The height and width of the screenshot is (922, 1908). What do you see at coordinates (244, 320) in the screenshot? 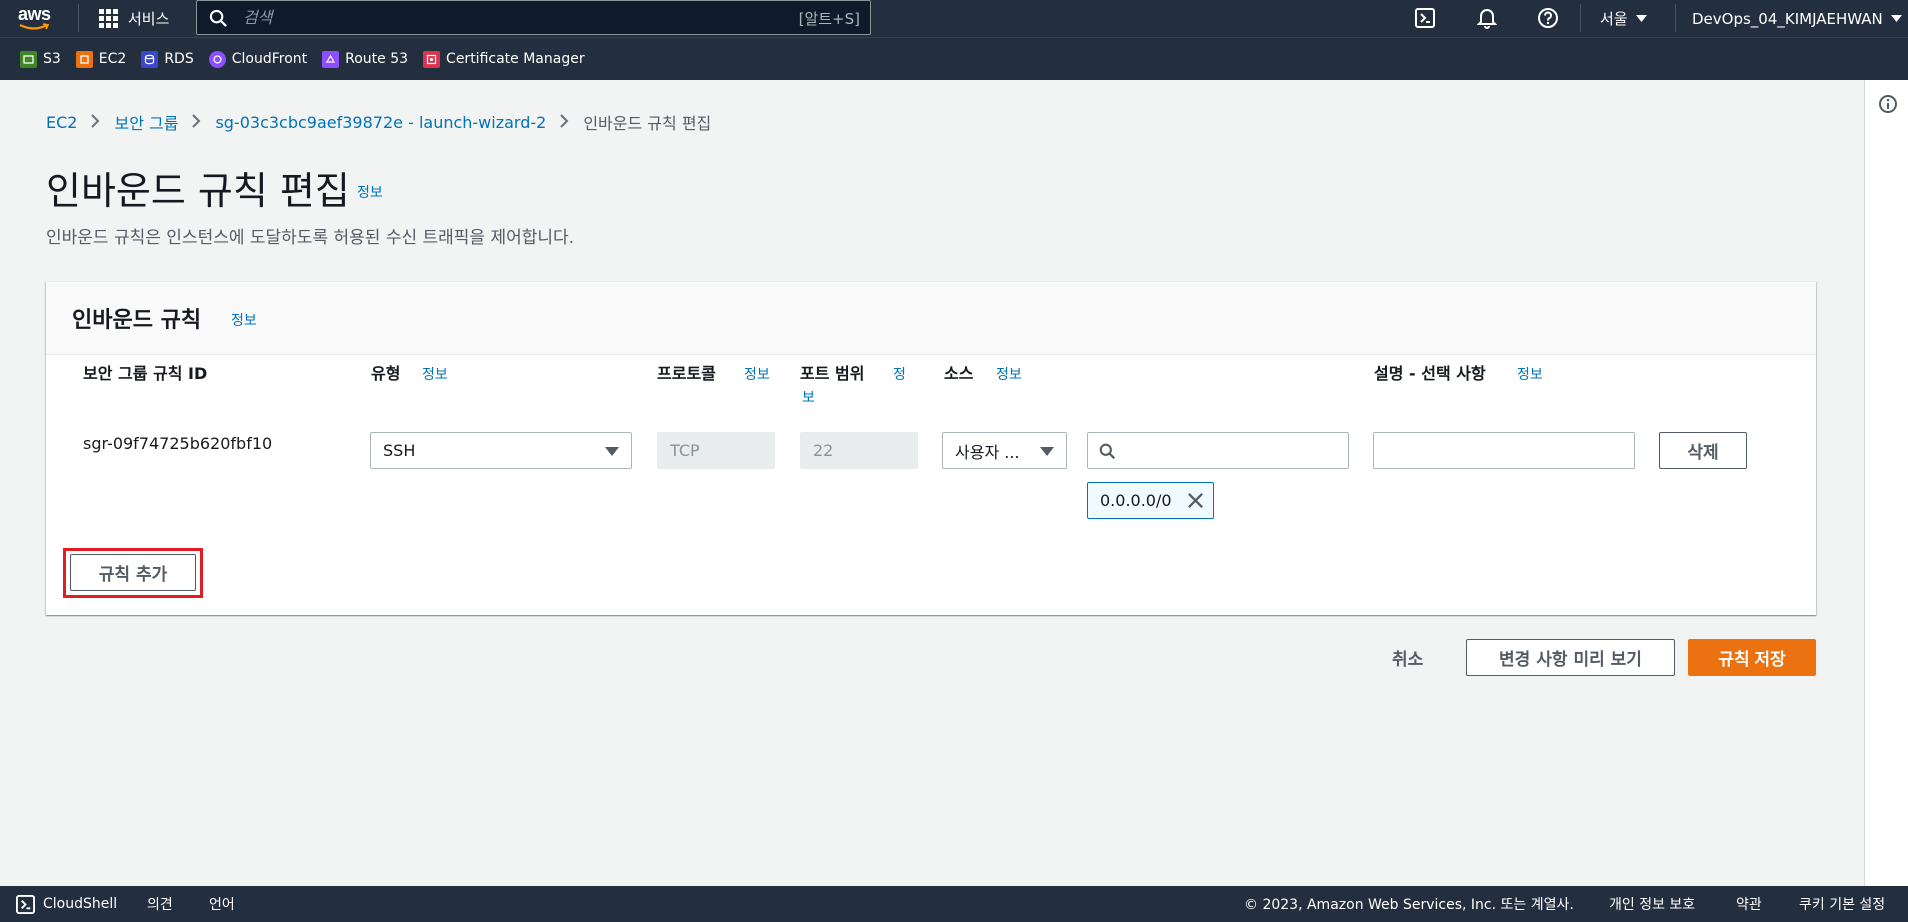
I see `container-info-link: 정보` at bounding box center [244, 320].